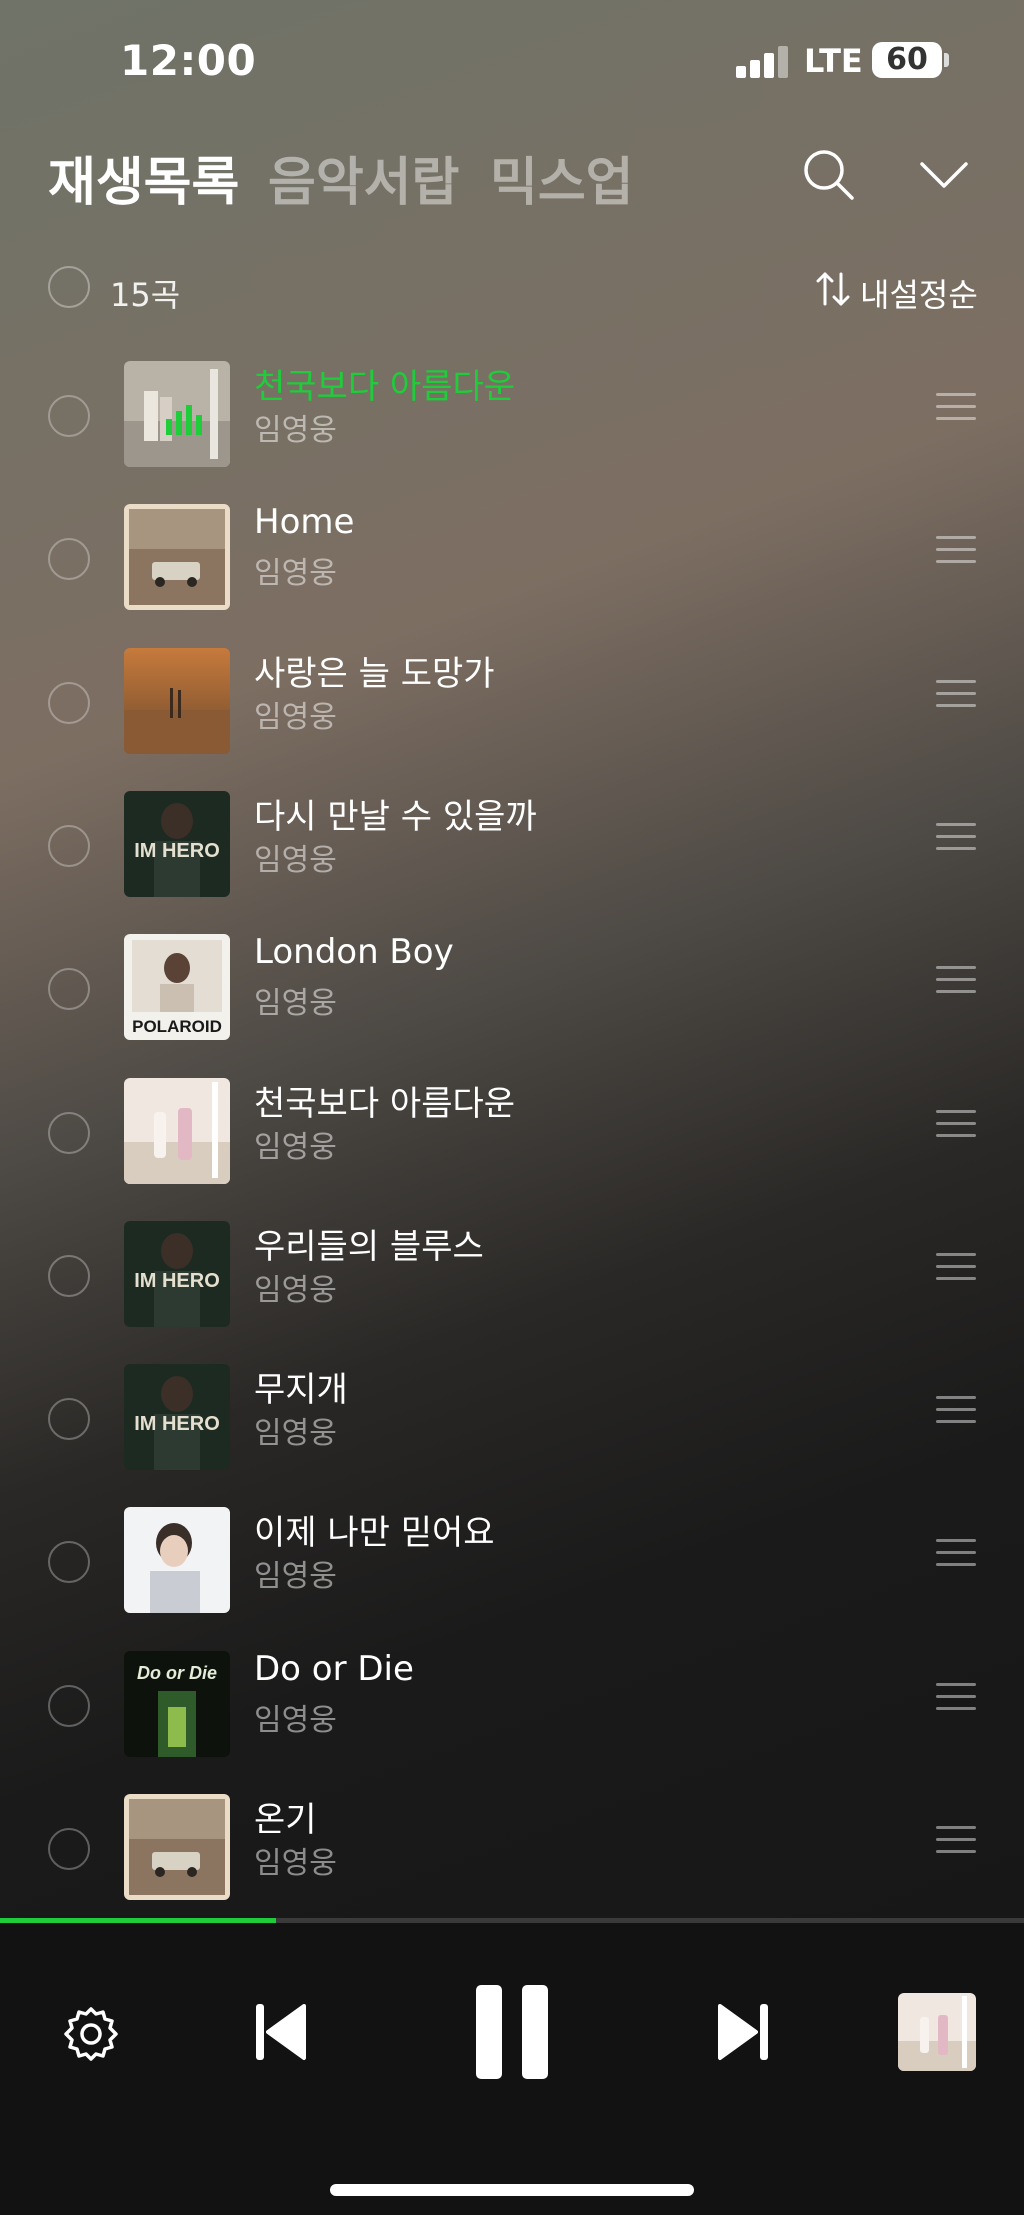 Image resolution: width=1024 pixels, height=2215 pixels. What do you see at coordinates (374, 1533) in the screenshot?
I see `track-title: 이제 나만 믿어요` at bounding box center [374, 1533].